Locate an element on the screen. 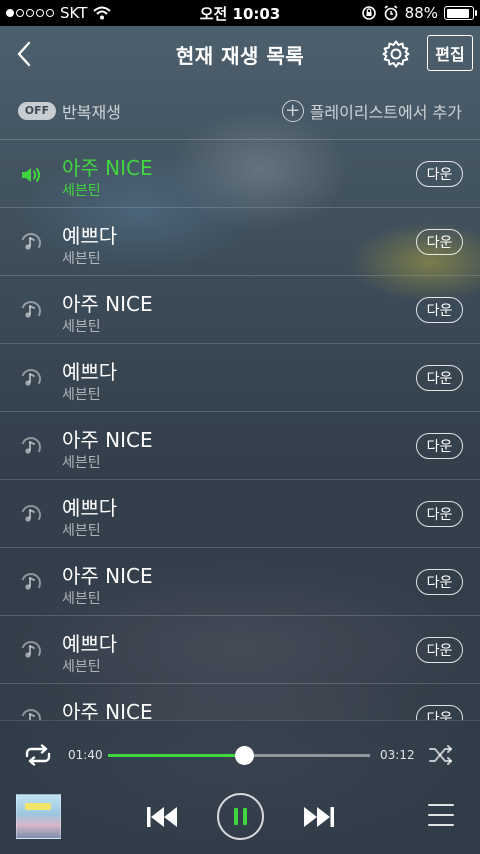 This screenshot has height=854, width=480. progress-fill is located at coordinates (176, 755).